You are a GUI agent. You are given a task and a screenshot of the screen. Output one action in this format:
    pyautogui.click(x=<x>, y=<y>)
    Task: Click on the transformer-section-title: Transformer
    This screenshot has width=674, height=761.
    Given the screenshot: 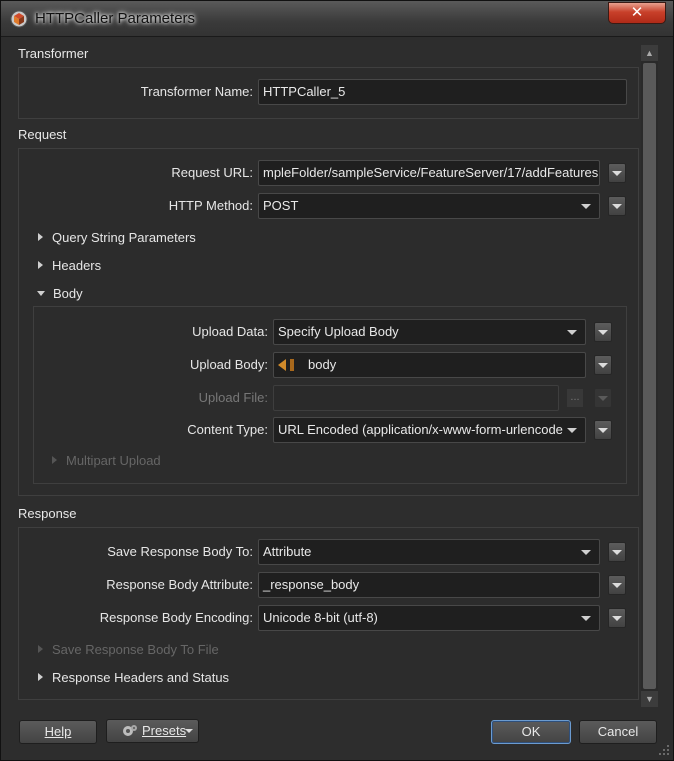 What is the action you would take?
    pyautogui.click(x=53, y=53)
    